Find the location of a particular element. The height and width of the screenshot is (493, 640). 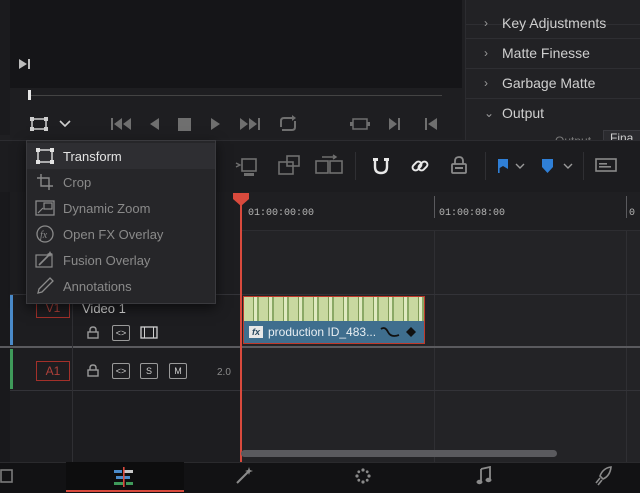

previous-edit-icon is located at coordinates (431, 124).